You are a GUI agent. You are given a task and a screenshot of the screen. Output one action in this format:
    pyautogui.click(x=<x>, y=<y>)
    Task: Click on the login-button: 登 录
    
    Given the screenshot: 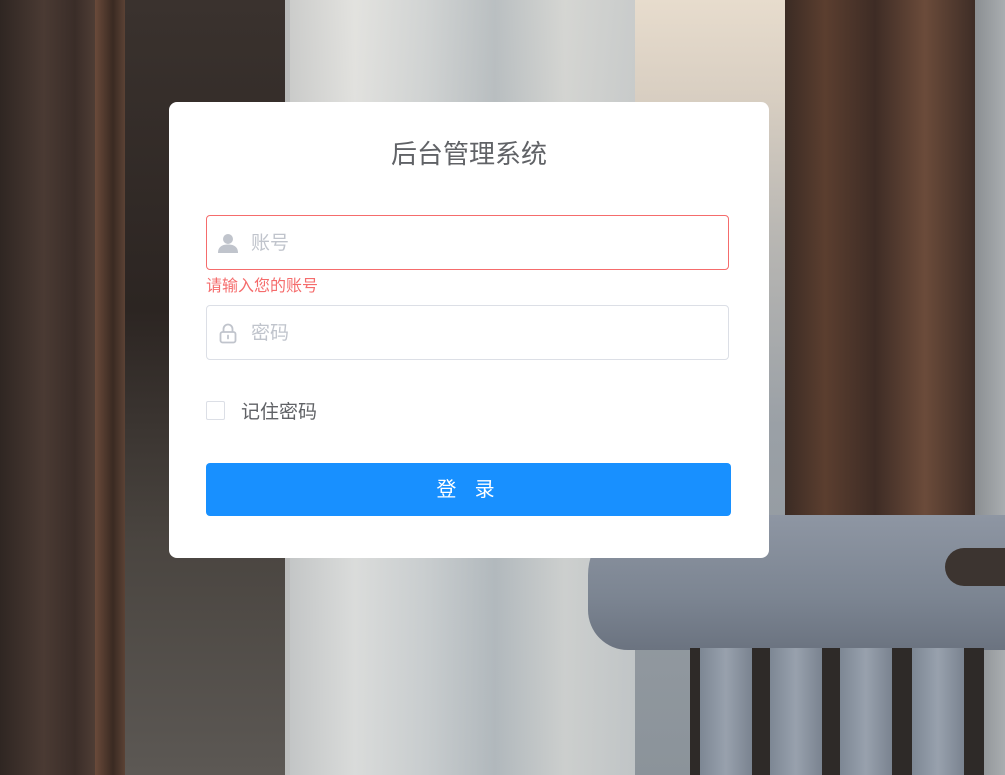 What is the action you would take?
    pyautogui.click(x=468, y=489)
    